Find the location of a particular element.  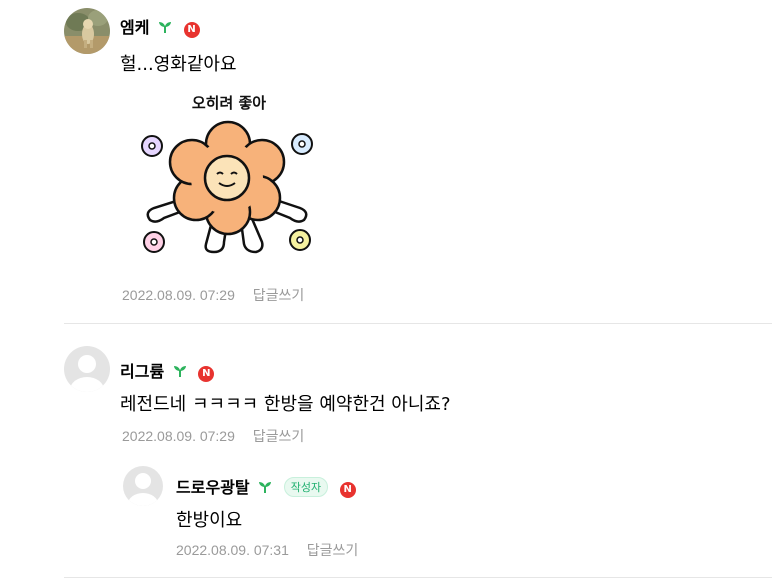

author-badge: 작성자 is located at coordinates (306, 487).